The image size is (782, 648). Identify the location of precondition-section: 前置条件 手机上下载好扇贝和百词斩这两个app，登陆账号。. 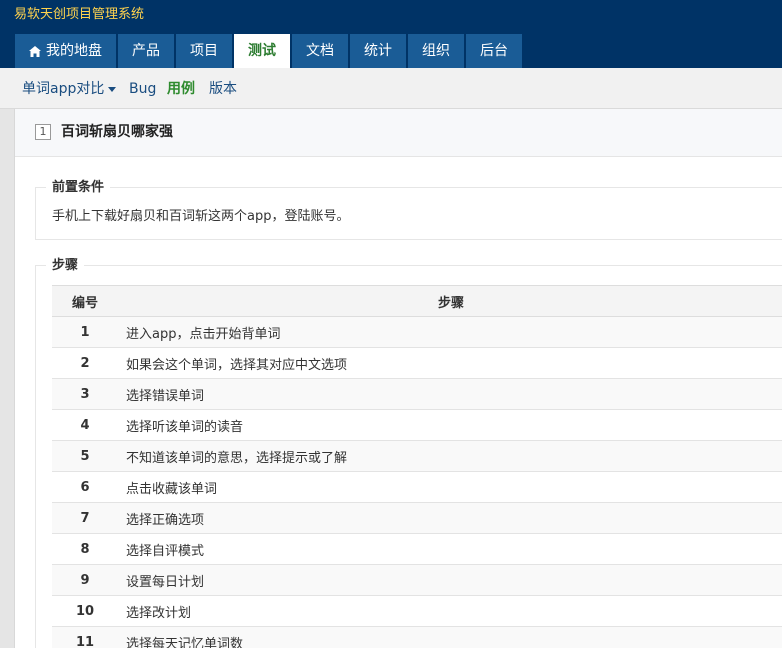
(408, 210).